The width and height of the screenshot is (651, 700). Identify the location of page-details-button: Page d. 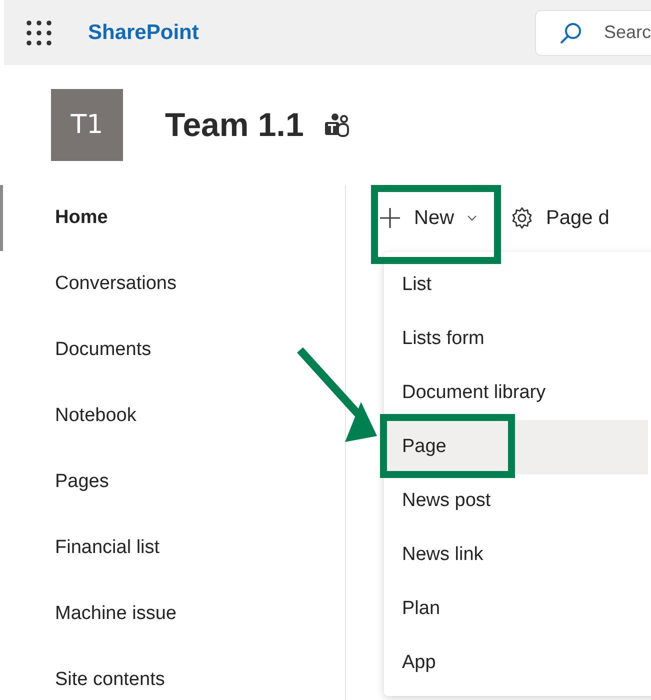
(560, 218).